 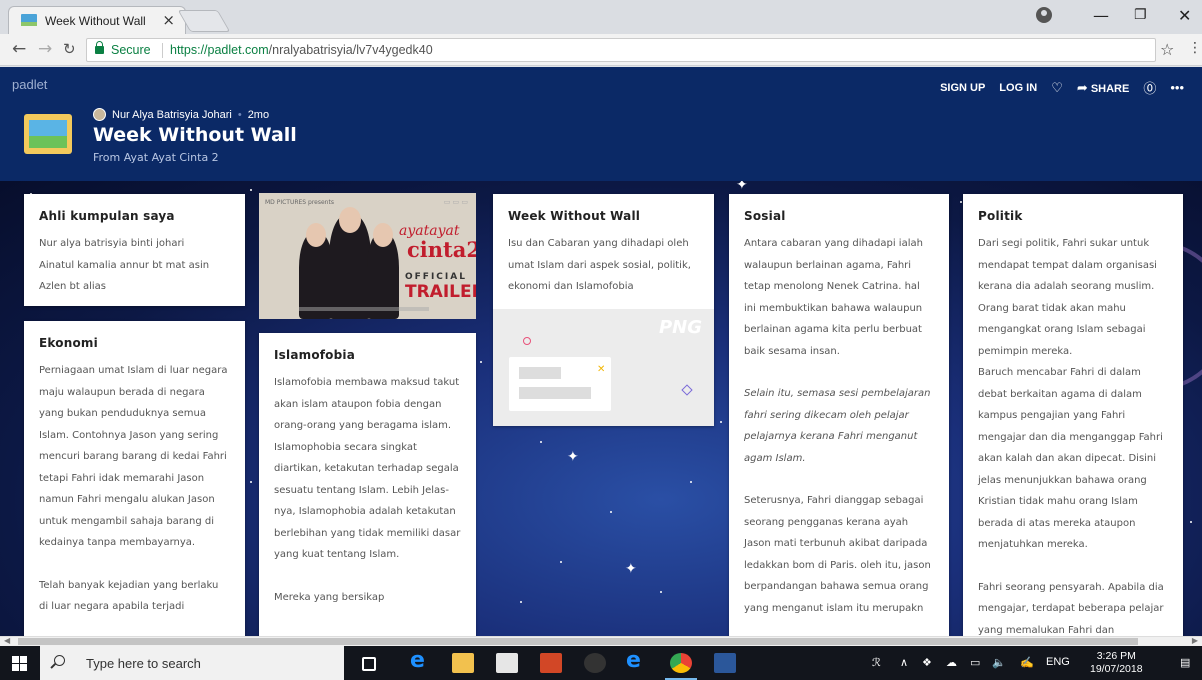 What do you see at coordinates (876, 662) in the screenshot?
I see `people-icon: ℛ` at bounding box center [876, 662].